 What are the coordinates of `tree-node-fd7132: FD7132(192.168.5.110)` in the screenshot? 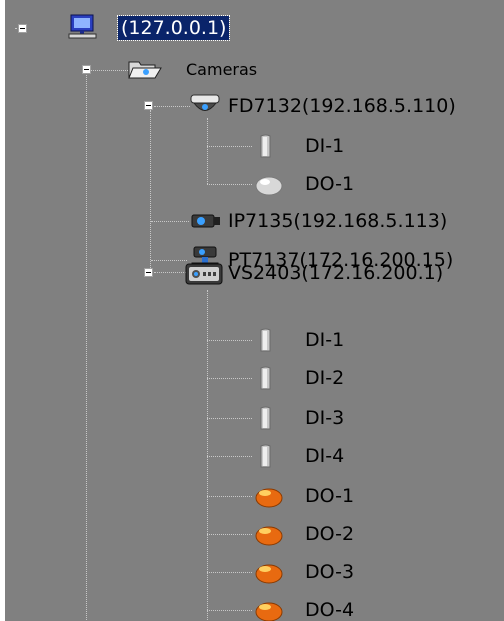 It's located at (342, 106).